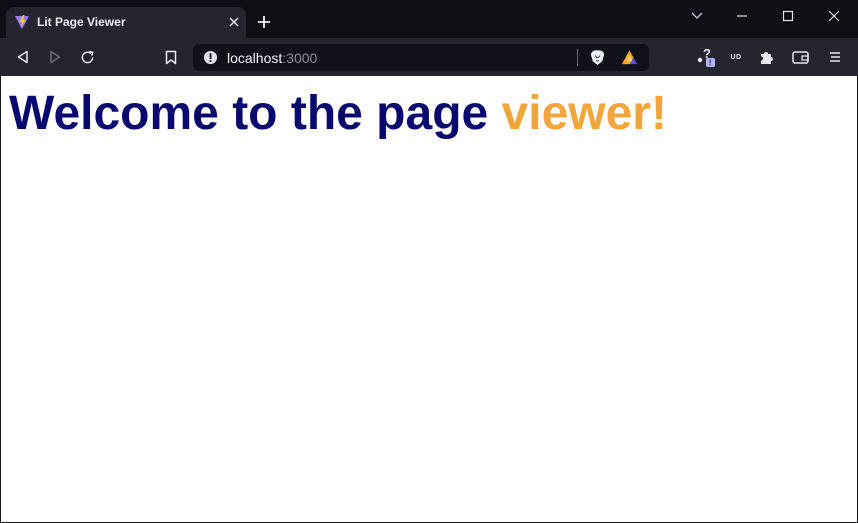 The width and height of the screenshot is (858, 523). What do you see at coordinates (629, 57) in the screenshot?
I see `rewards-triangle-icon` at bounding box center [629, 57].